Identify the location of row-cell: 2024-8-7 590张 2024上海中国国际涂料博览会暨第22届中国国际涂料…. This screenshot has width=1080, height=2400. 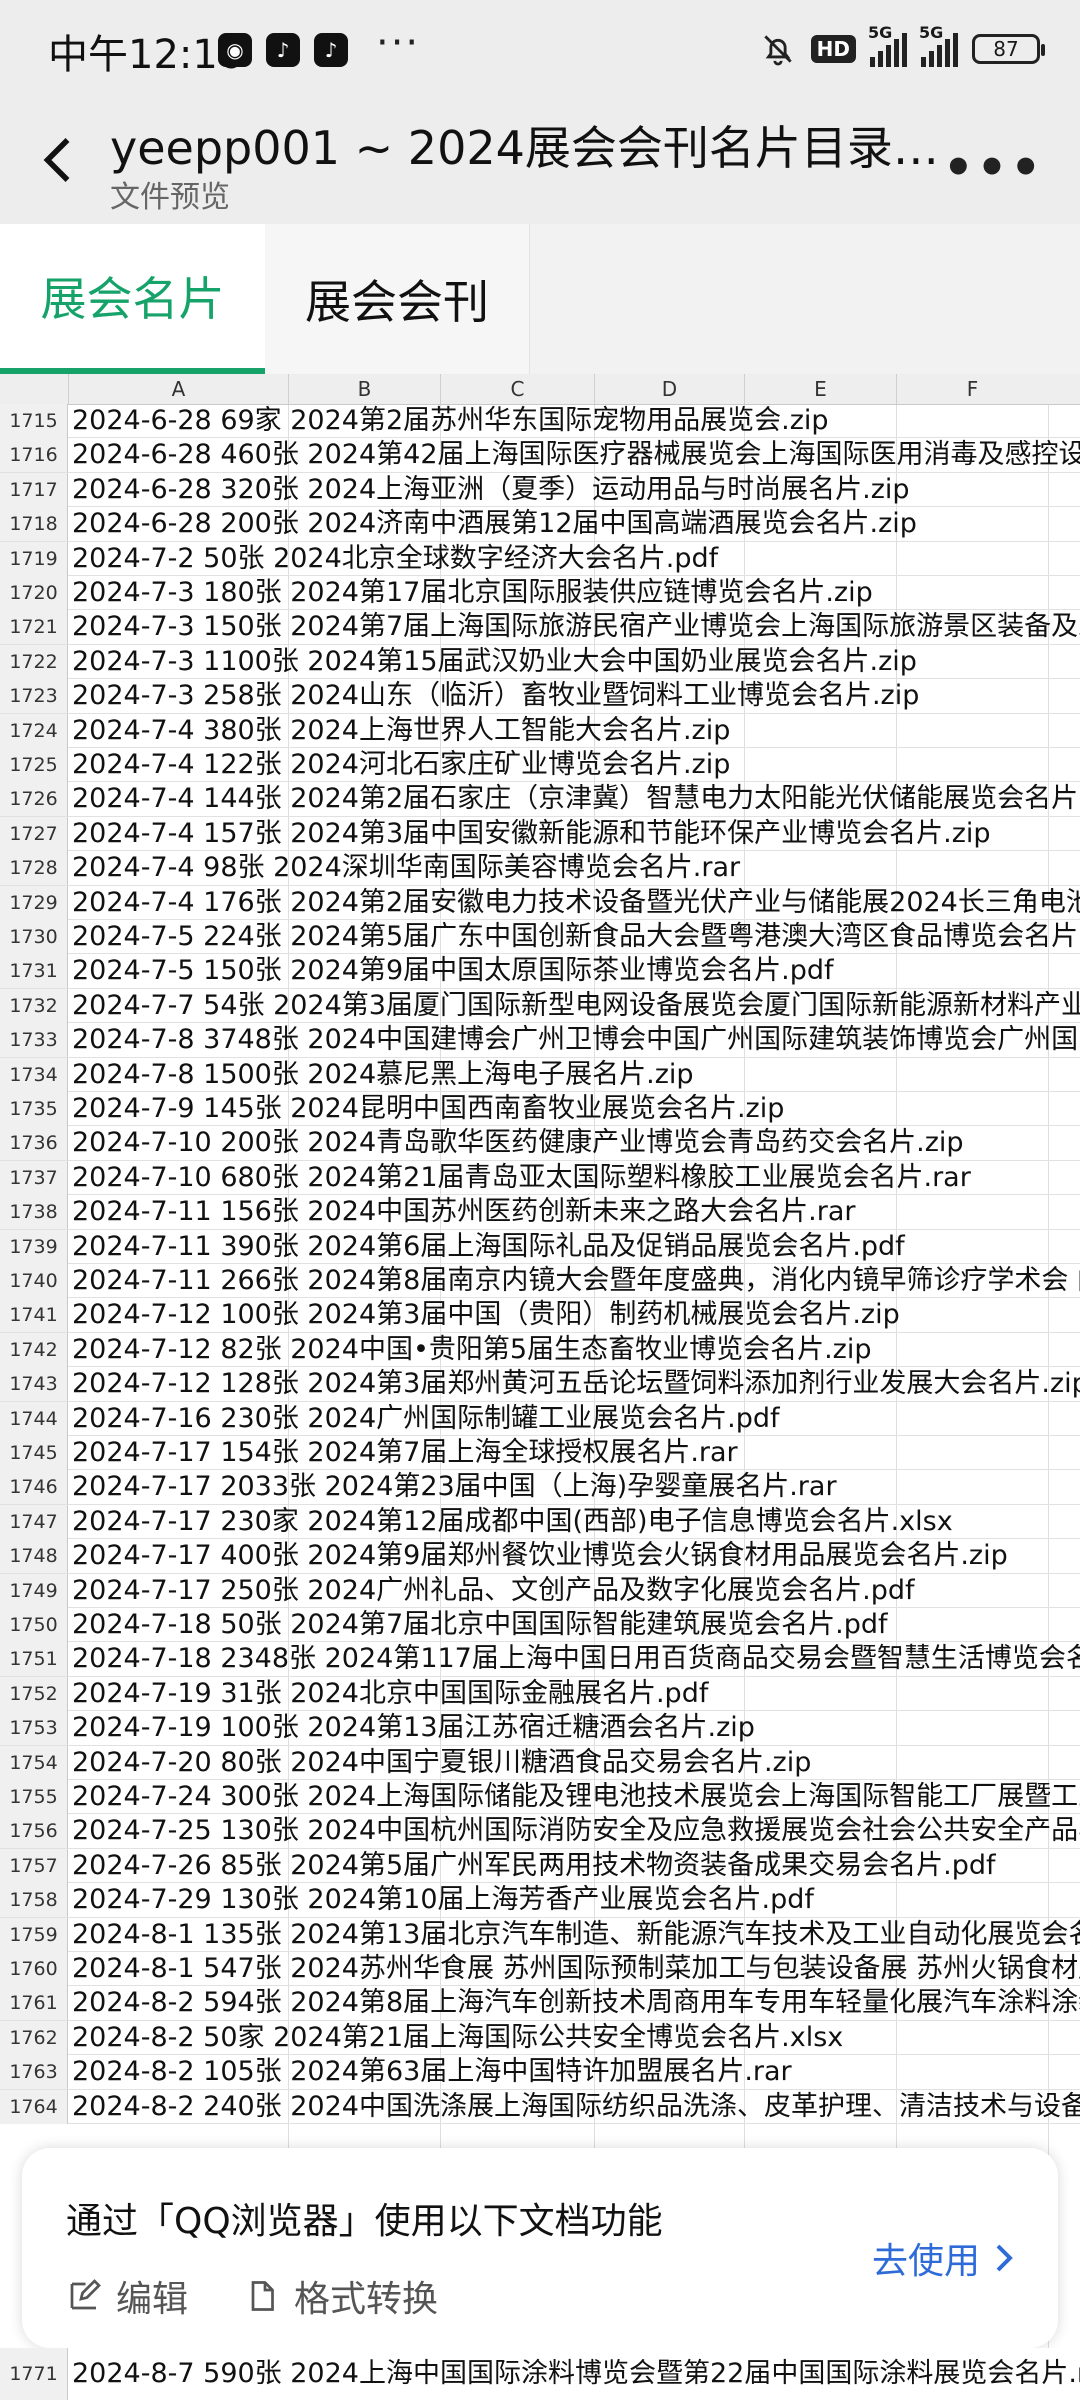
(576, 2374).